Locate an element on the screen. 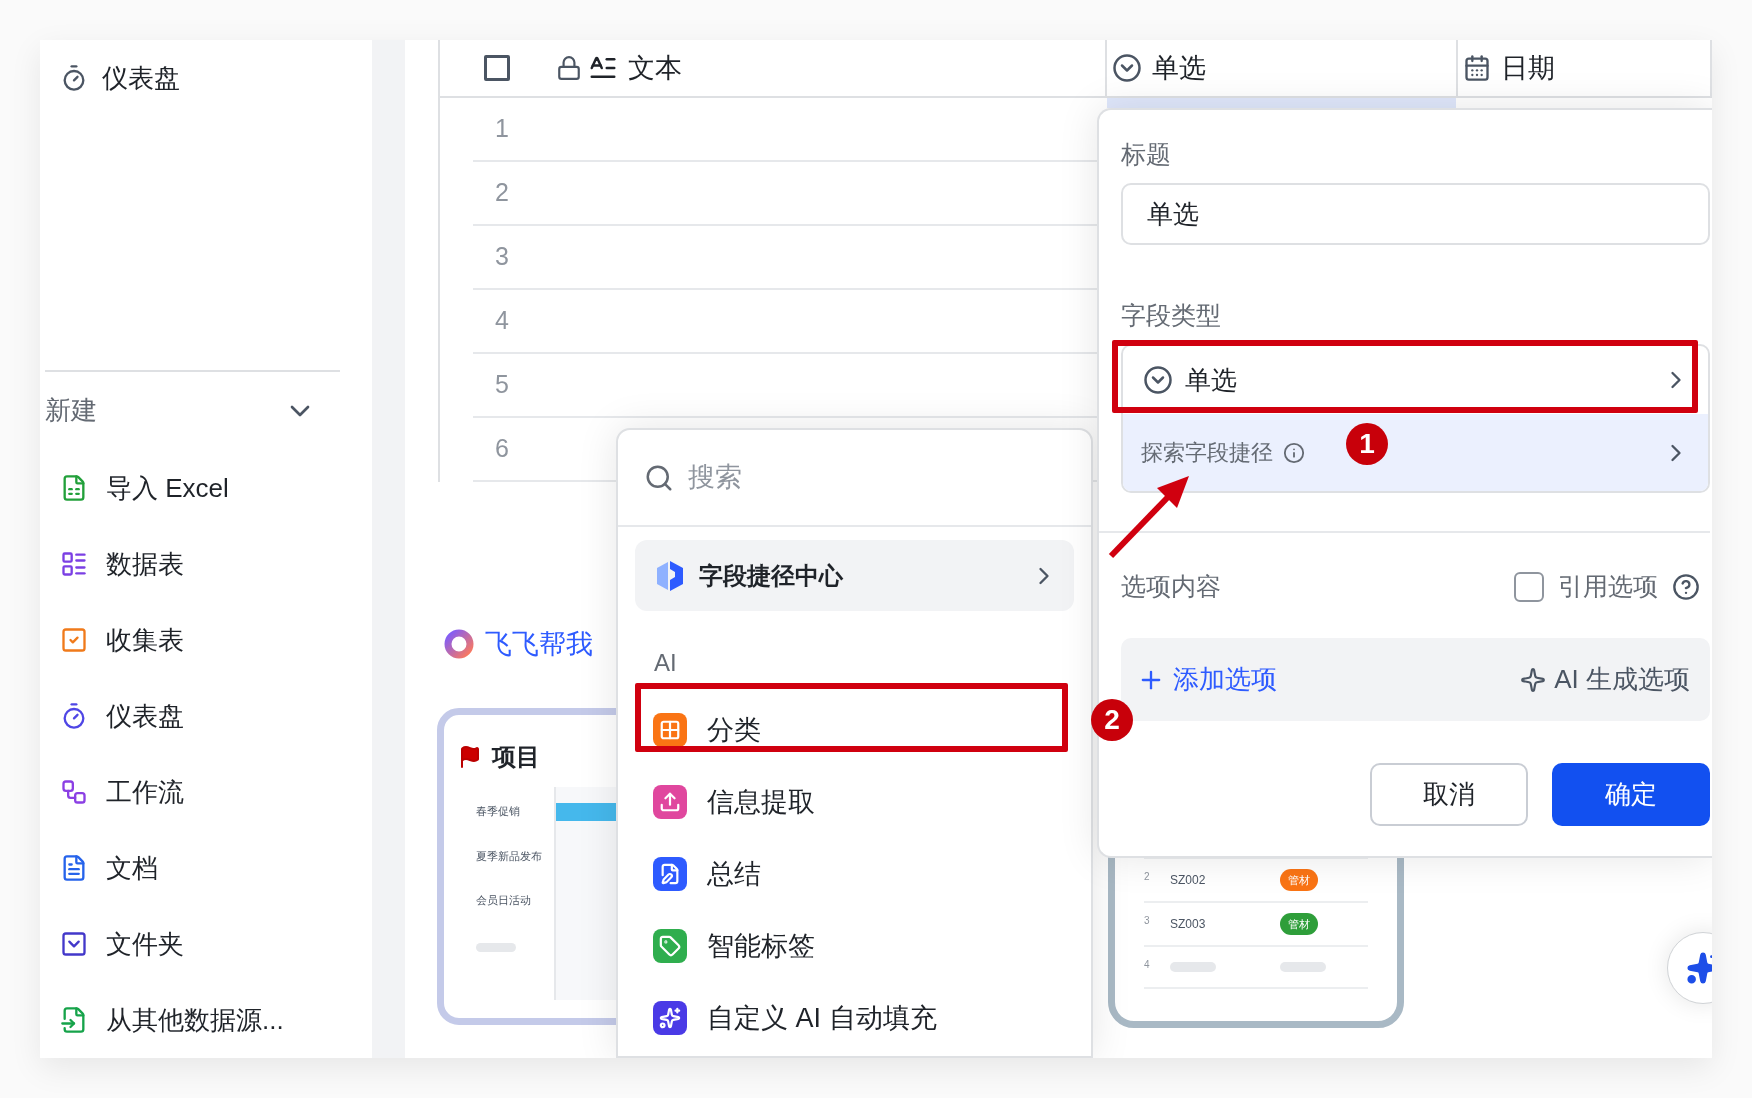 The width and height of the screenshot is (1752, 1098). field-label: 选项内容 is located at coordinates (1171, 587).